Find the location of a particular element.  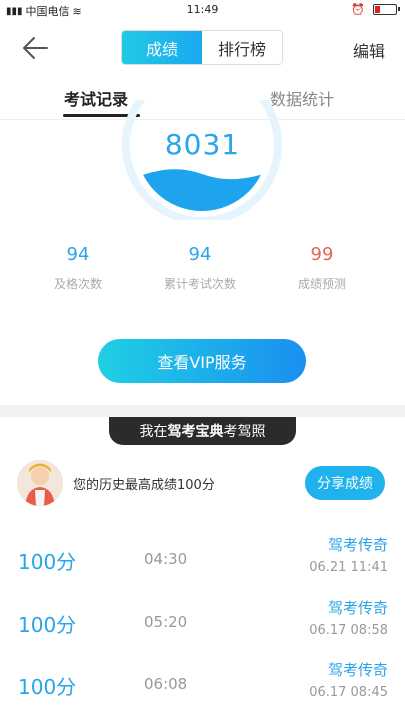

battery-icon is located at coordinates (386, 9).